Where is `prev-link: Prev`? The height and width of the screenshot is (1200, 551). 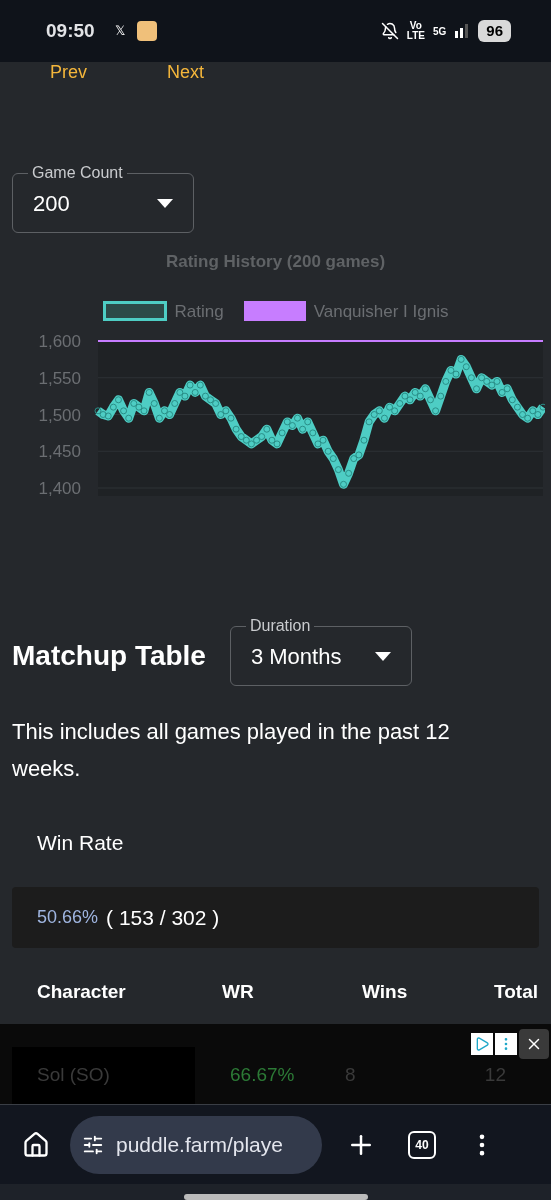
prev-link: Prev is located at coordinates (68, 72).